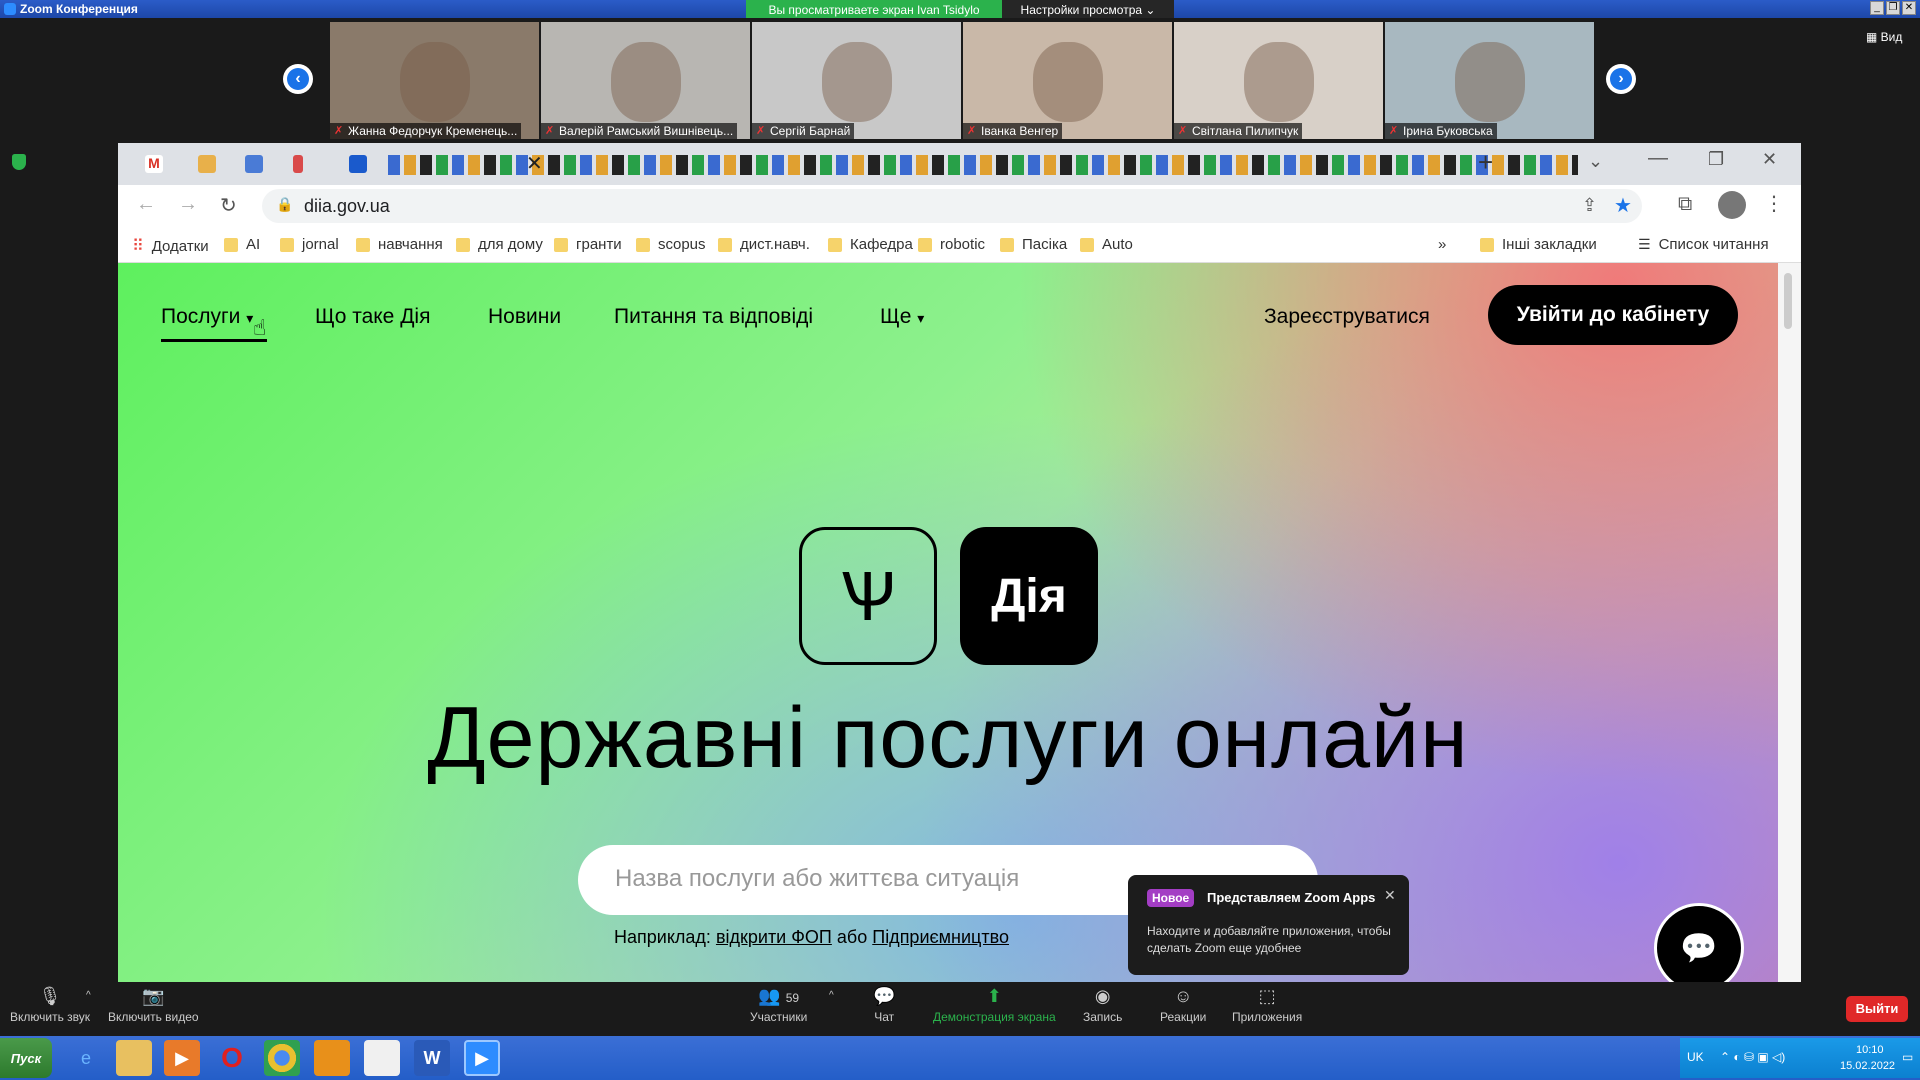 This screenshot has height=1080, width=1920. What do you see at coordinates (1893, 8) in the screenshot?
I see `restore-button: ❐` at bounding box center [1893, 8].